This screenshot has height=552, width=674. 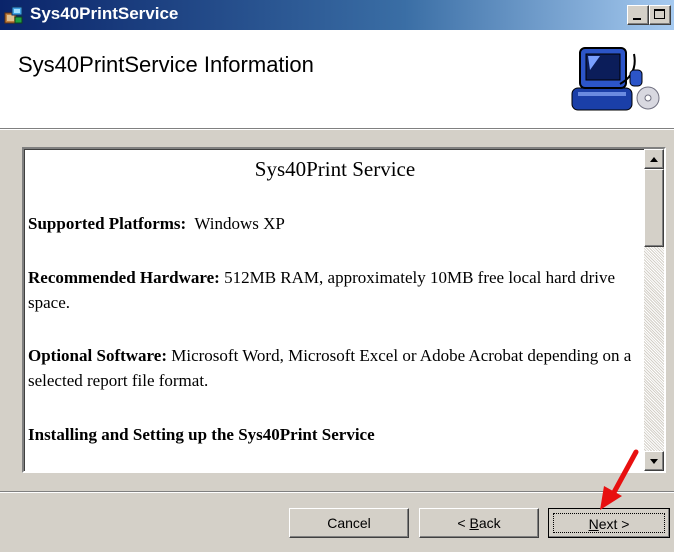 What do you see at coordinates (104, 13) in the screenshot?
I see `window-title: Sys40PrintService` at bounding box center [104, 13].